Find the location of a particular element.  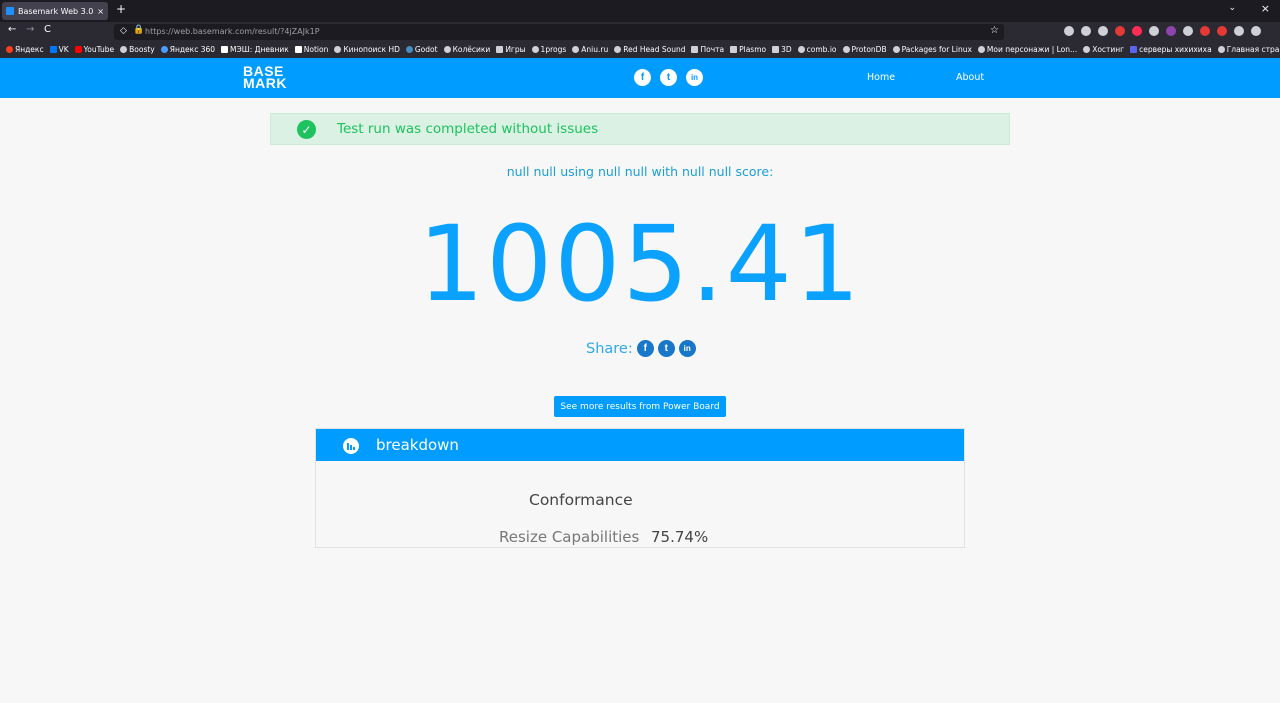

tab-favicon-icon is located at coordinates (10, 11).